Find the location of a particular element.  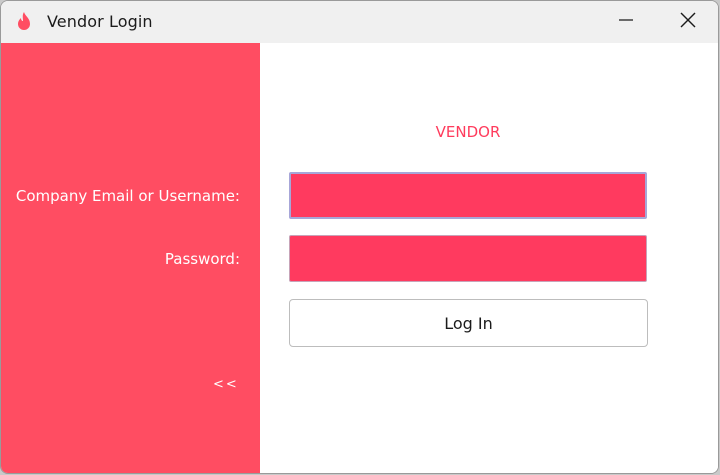

close-button is located at coordinates (688, 22).